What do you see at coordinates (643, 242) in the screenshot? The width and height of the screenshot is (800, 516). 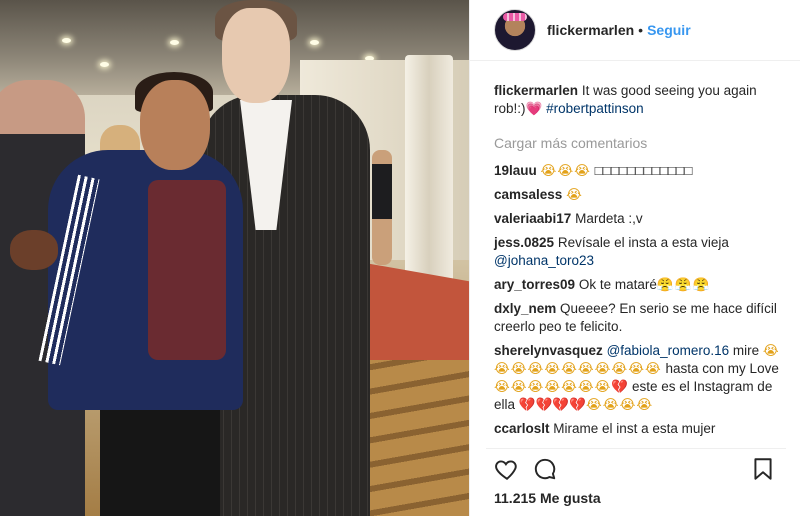 I see `comment-text: Revísale el insta a esta vieja` at bounding box center [643, 242].